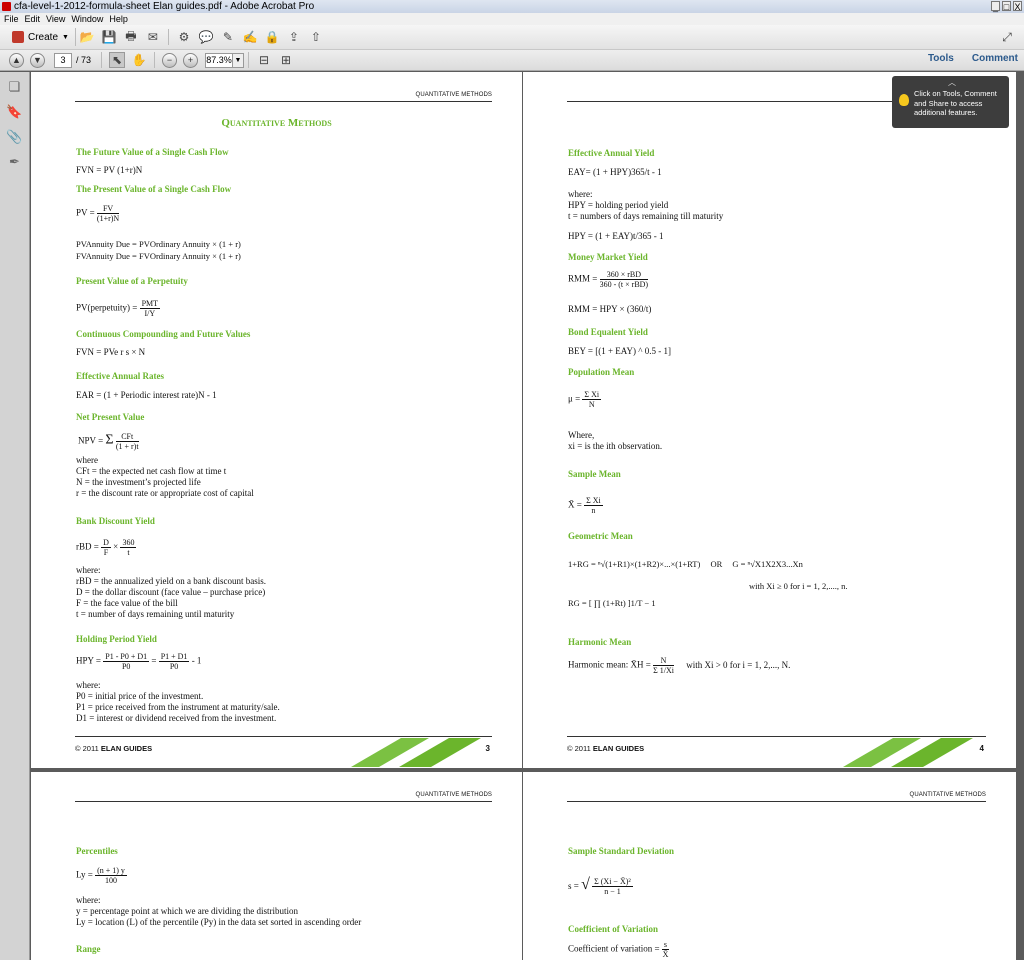 This screenshot has height=960, width=1024. What do you see at coordinates (138, 482) in the screenshot?
I see `definition: N = the investment’s projected life` at bounding box center [138, 482].